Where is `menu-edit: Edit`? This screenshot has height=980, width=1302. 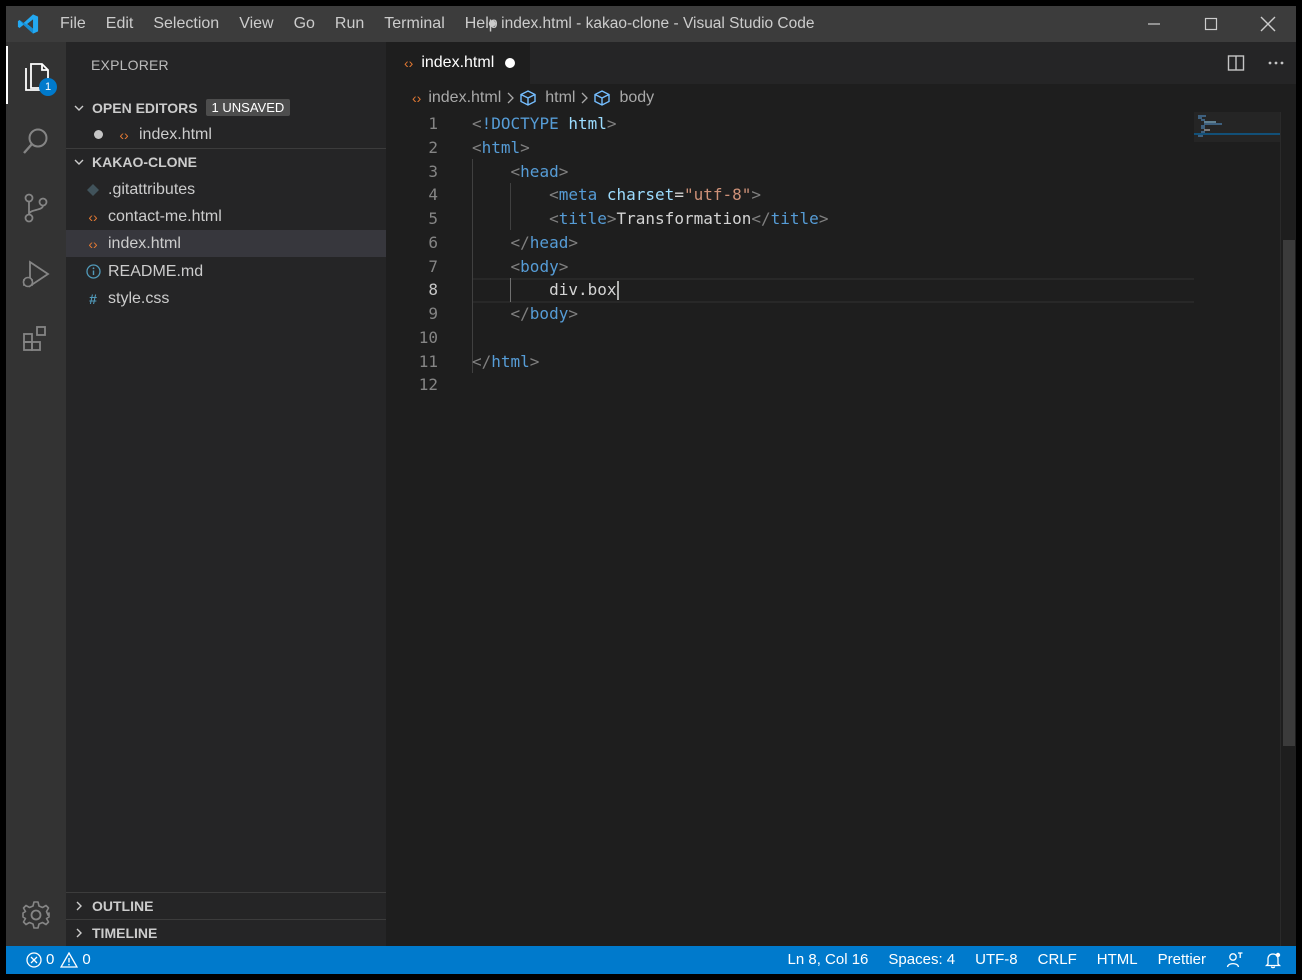
menu-edit: Edit is located at coordinates (120, 24).